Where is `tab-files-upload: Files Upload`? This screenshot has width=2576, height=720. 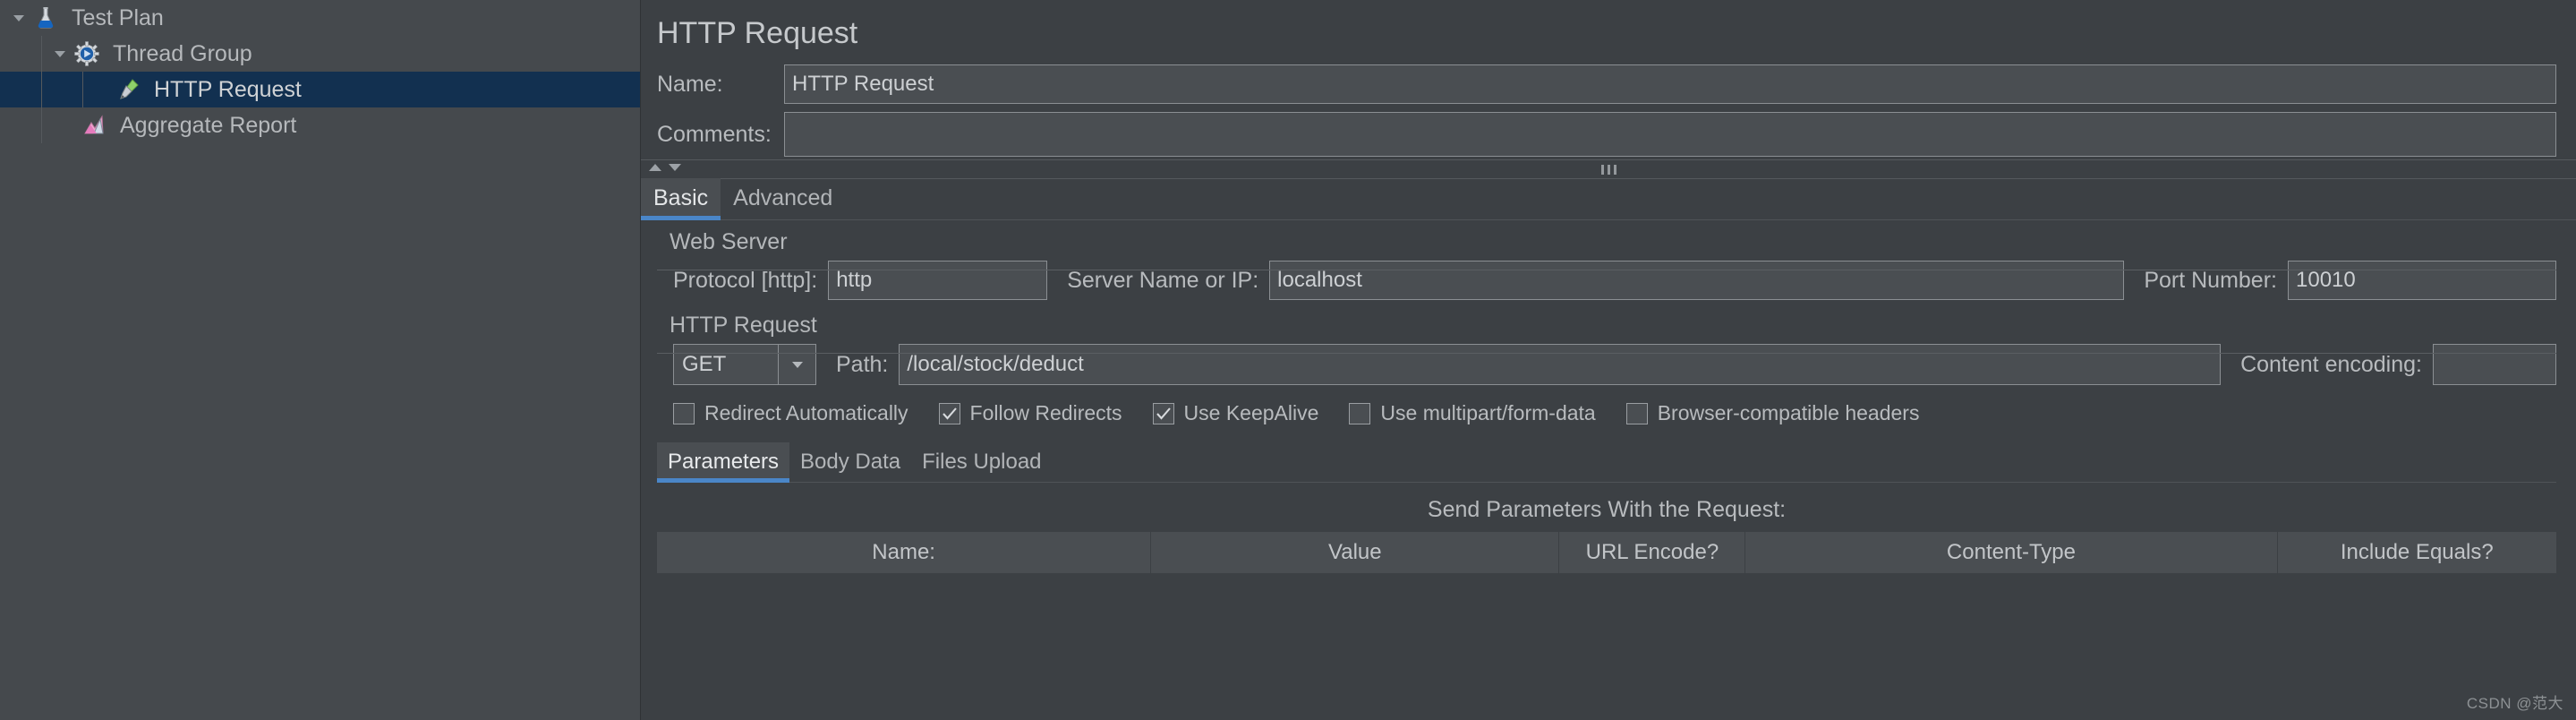 tab-files-upload: Files Upload is located at coordinates (981, 462).